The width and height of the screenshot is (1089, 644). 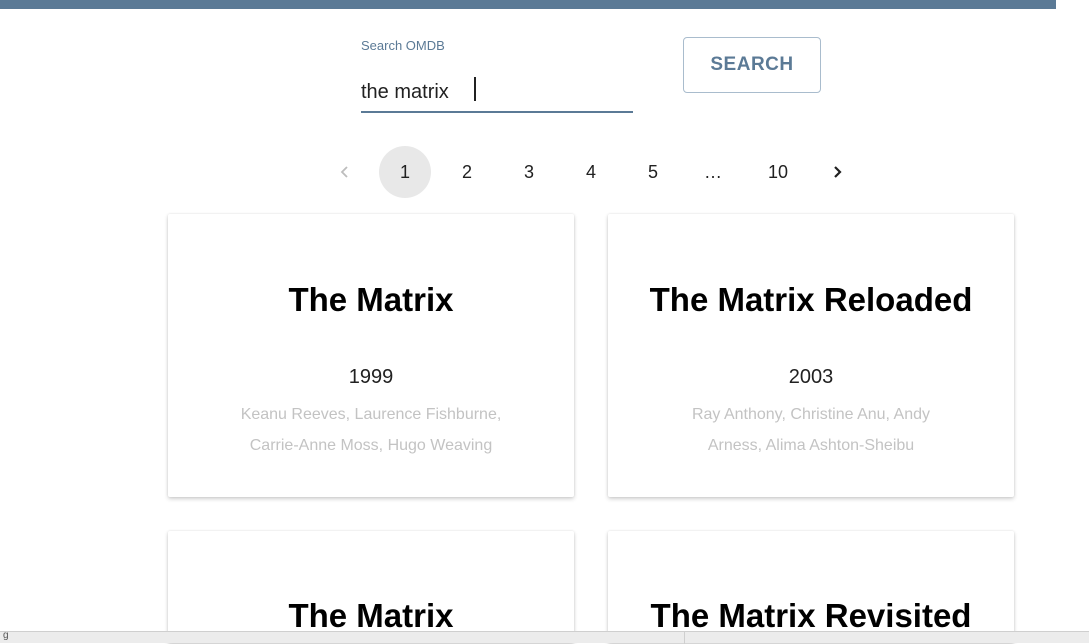 I want to click on text-caret, so click(x=475, y=89).